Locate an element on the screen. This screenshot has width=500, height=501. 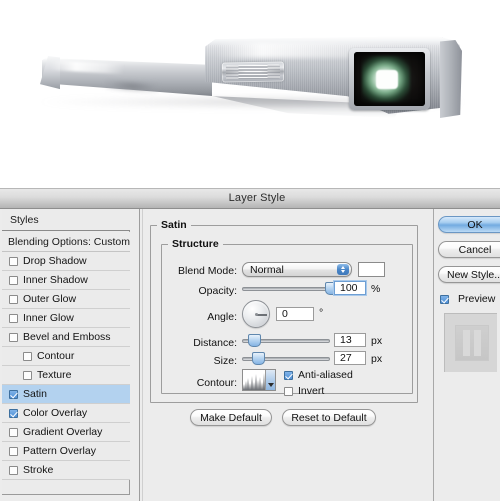
reset-to-default-button: Reset to Default is located at coordinates (329, 417).